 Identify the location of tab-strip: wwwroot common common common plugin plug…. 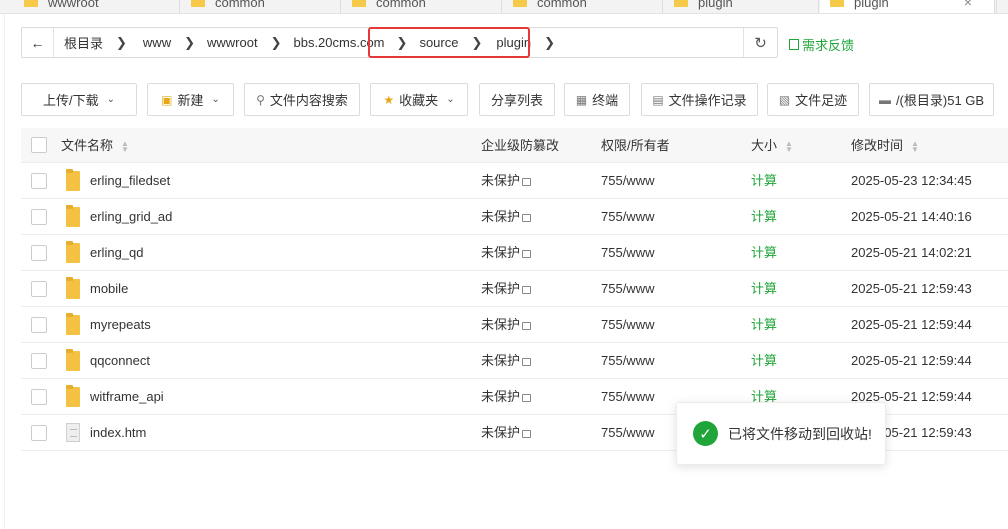
(504, 7).